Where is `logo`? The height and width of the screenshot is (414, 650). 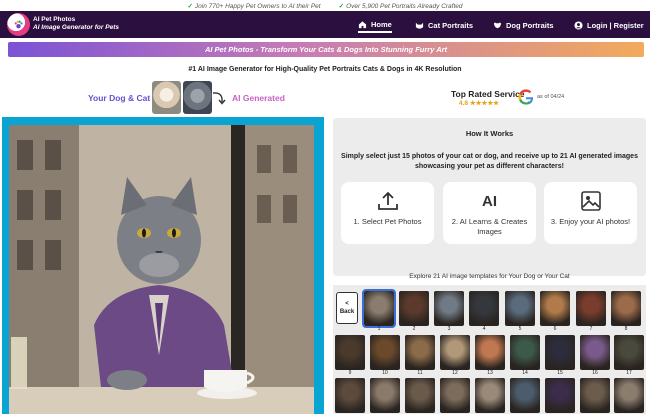
logo is located at coordinates (18, 24).